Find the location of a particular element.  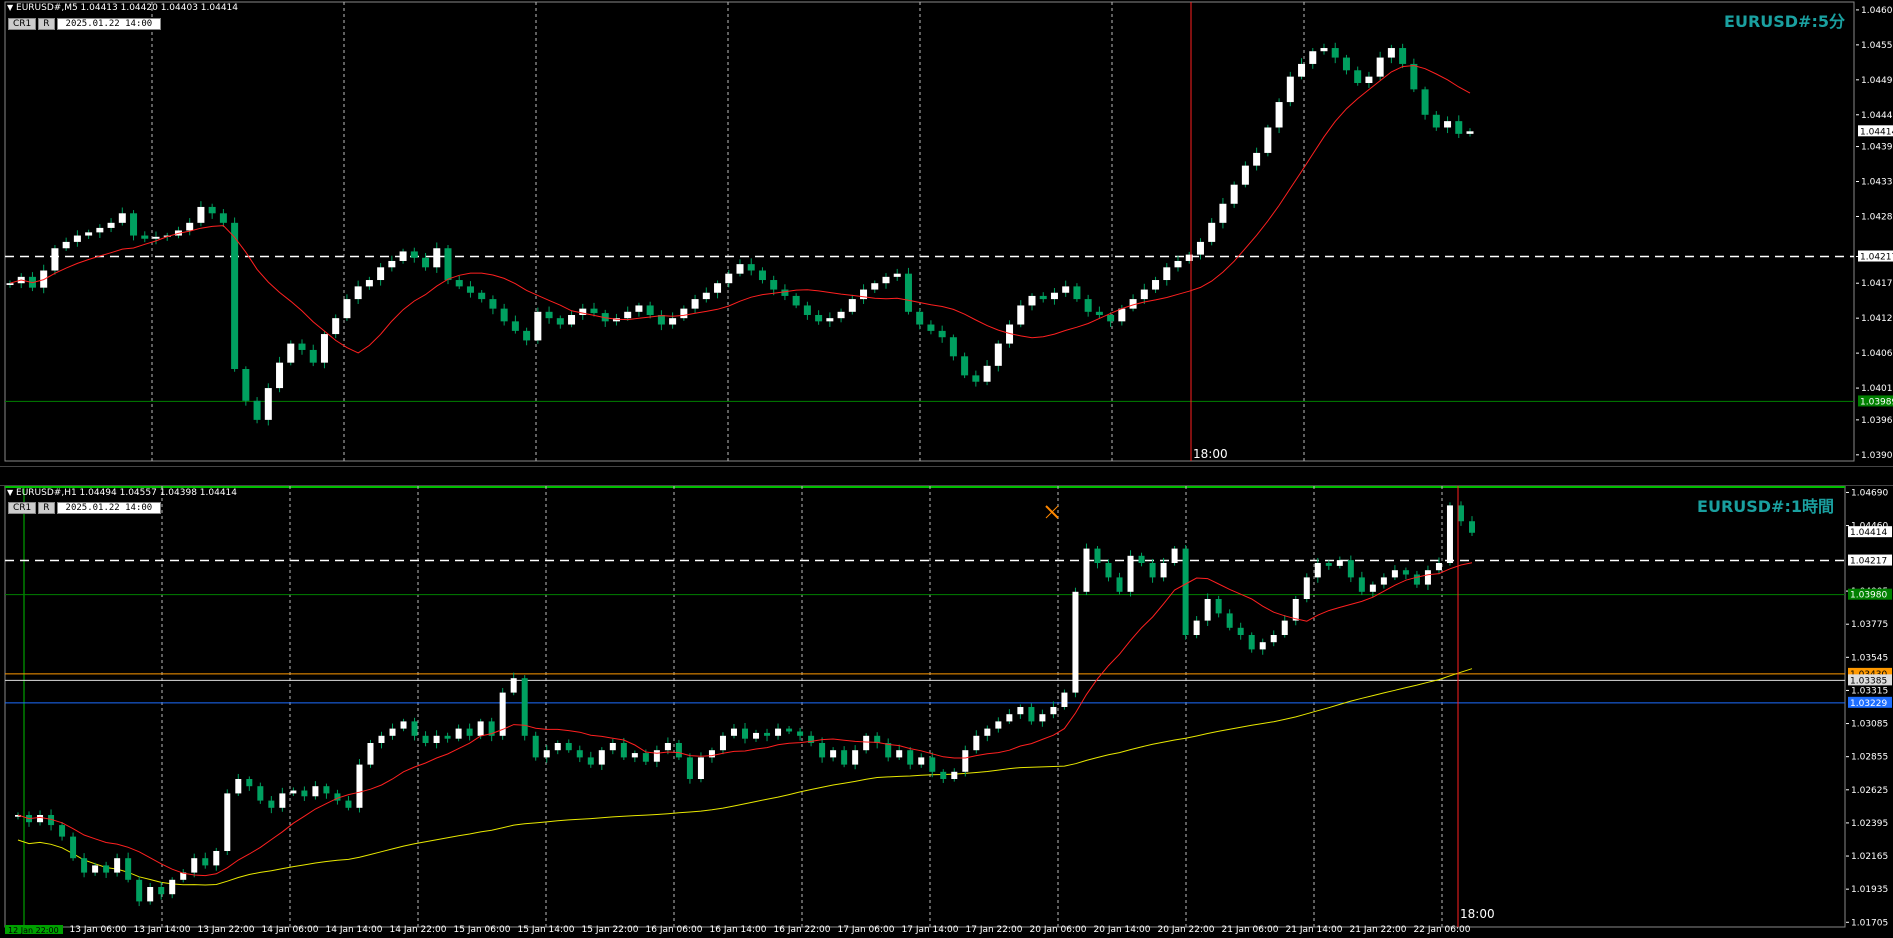

pane-separator is located at coordinates (946, 476).